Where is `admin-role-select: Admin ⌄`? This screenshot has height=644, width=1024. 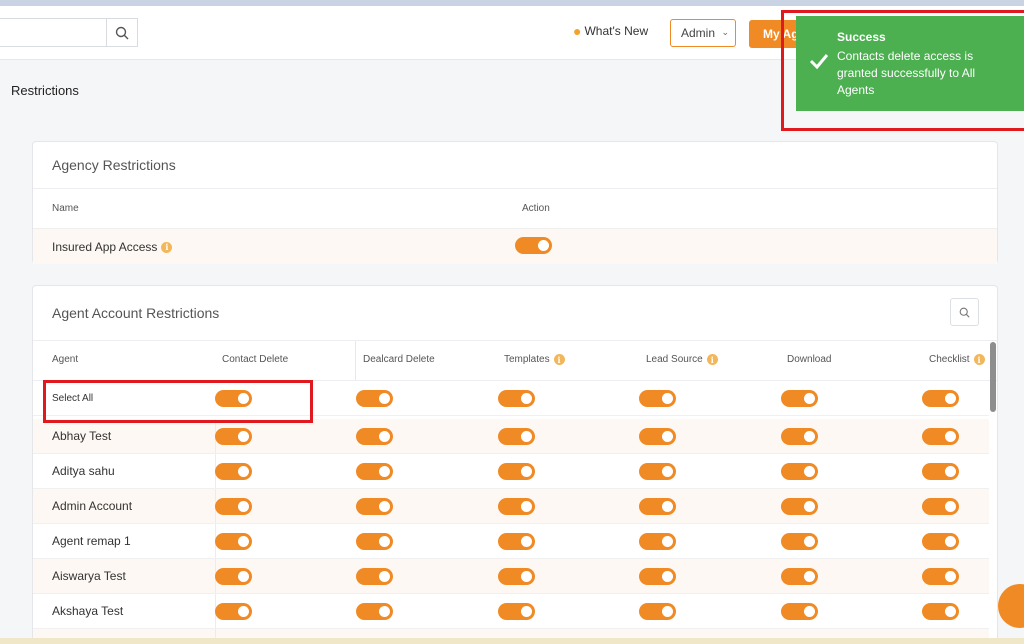
admin-role-select: Admin ⌄ is located at coordinates (703, 33).